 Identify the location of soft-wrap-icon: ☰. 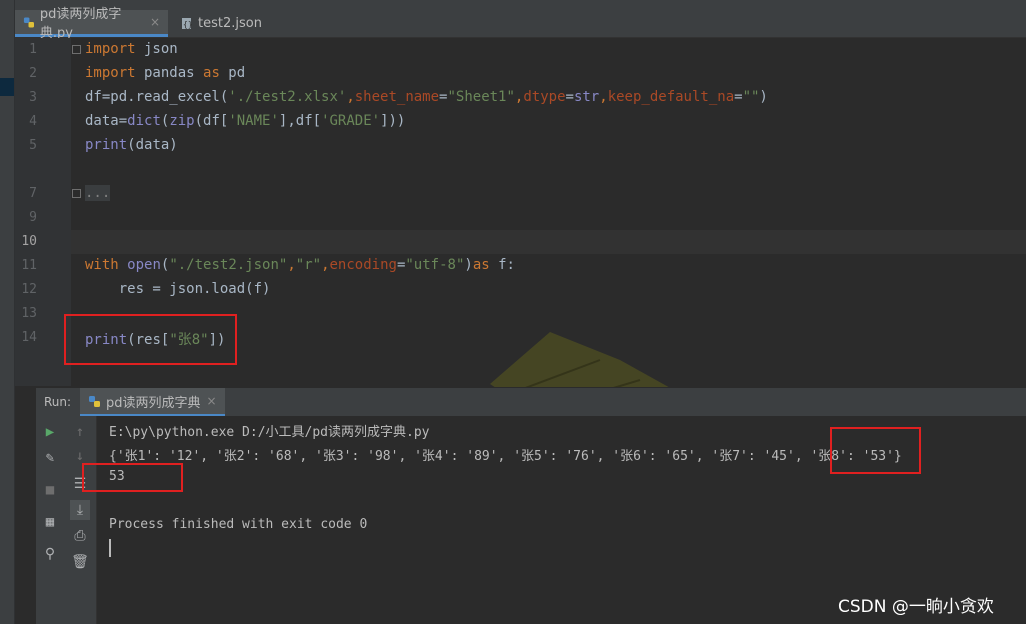
(80, 484).